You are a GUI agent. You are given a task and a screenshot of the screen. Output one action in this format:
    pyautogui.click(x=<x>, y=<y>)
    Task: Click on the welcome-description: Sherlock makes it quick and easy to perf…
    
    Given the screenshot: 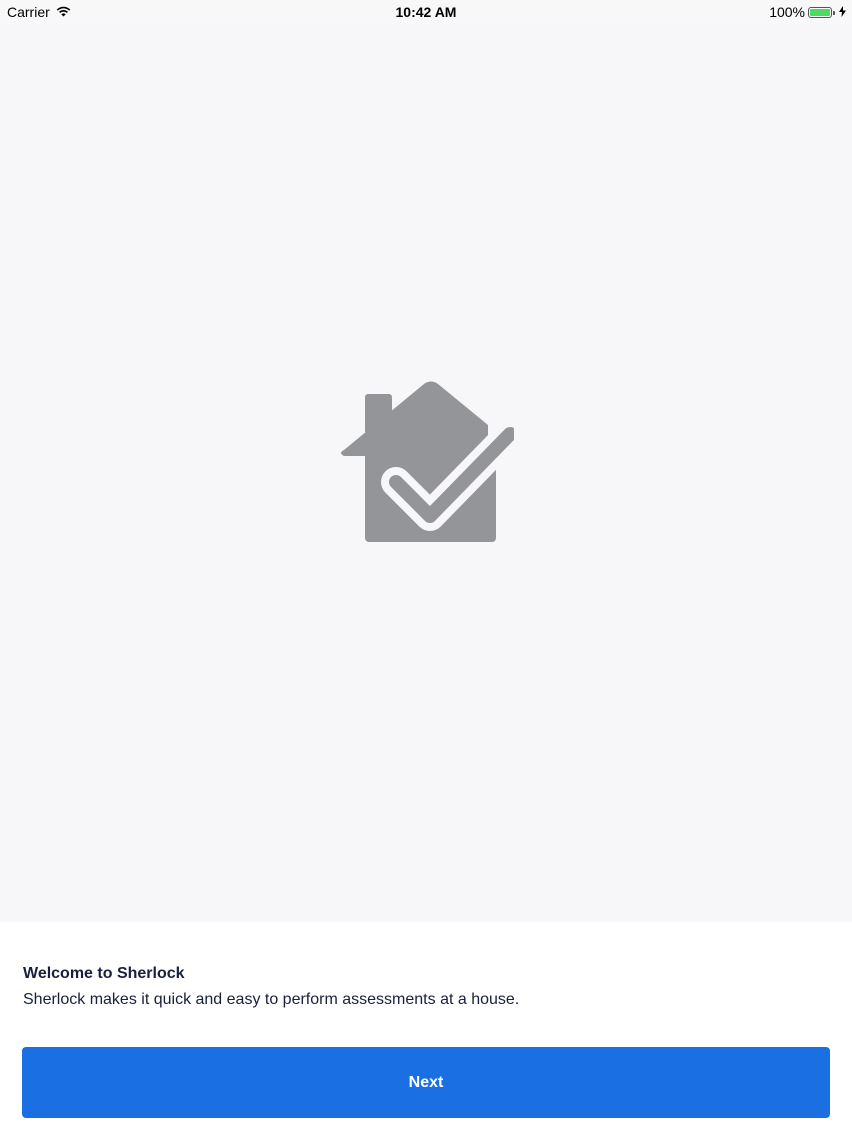 What is the action you would take?
    pyautogui.click(x=271, y=999)
    